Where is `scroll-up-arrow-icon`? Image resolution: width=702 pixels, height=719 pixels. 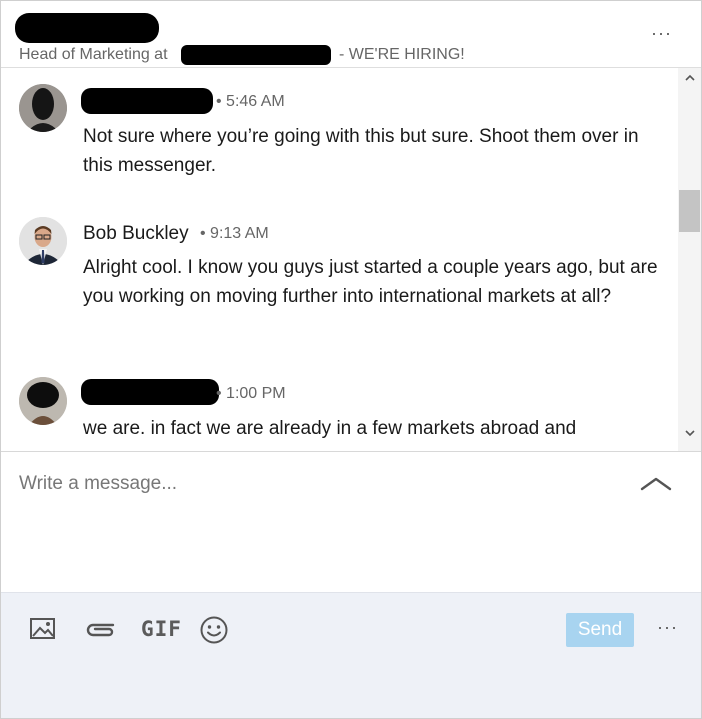
scroll-up-arrow-icon is located at coordinates (689, 82).